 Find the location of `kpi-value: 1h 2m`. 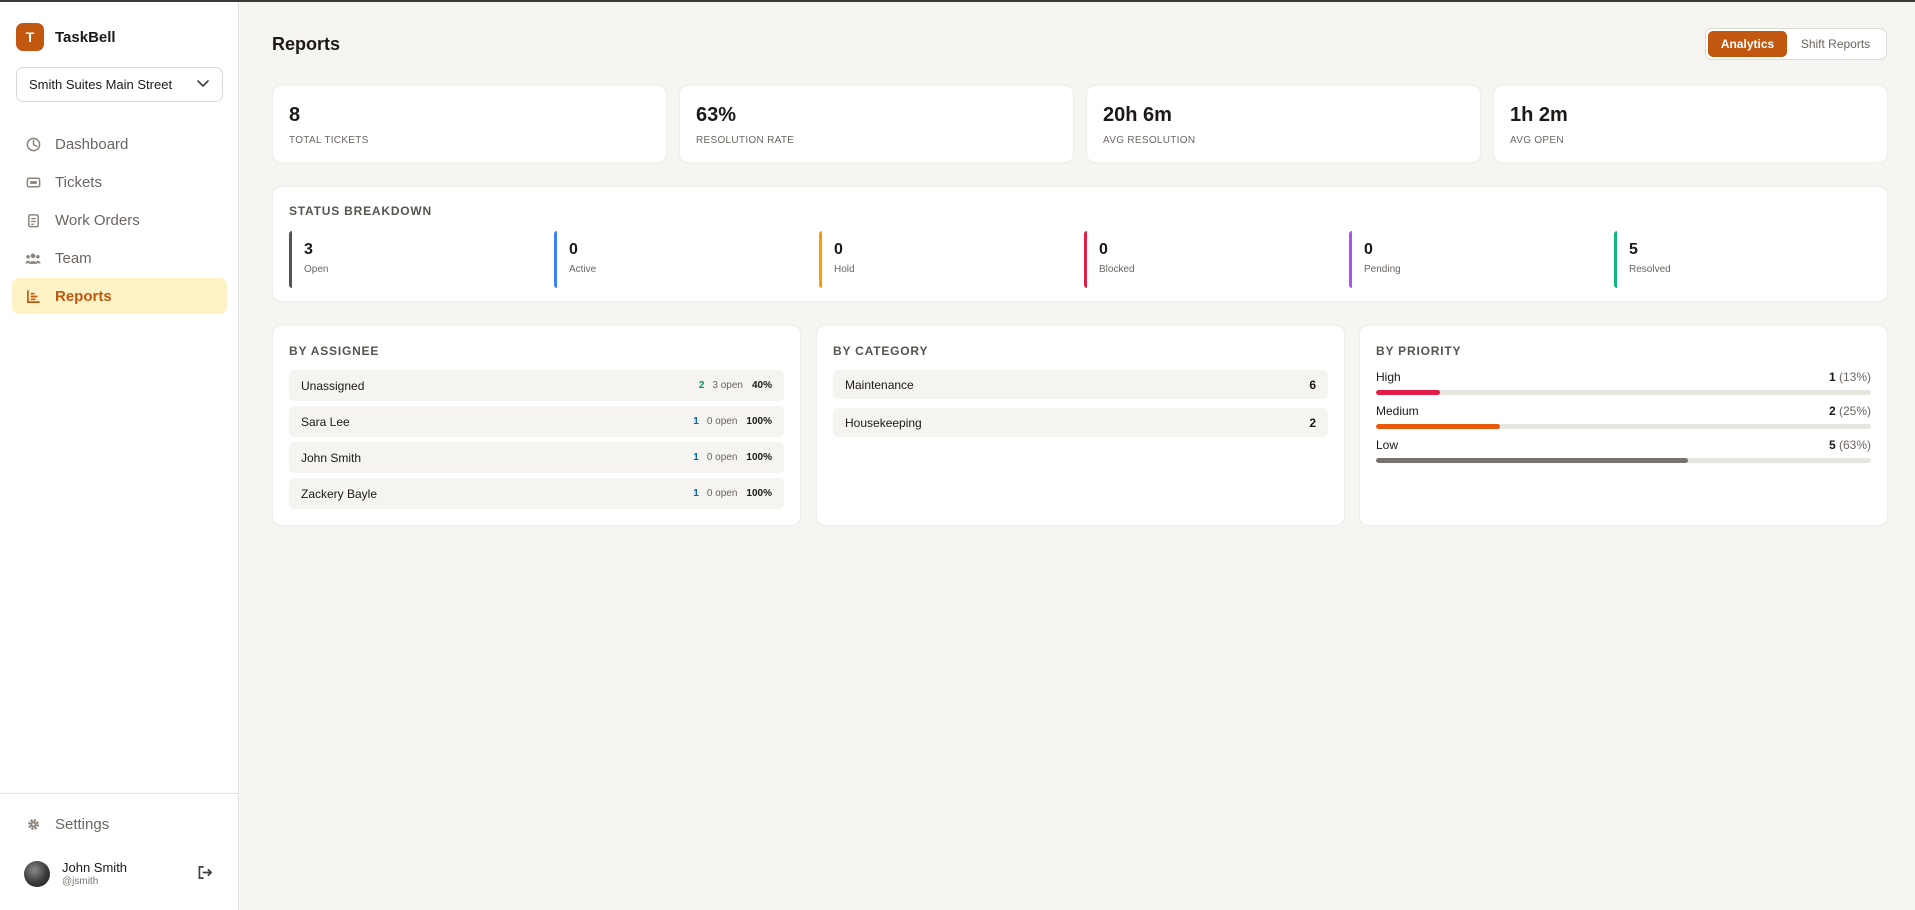

kpi-value: 1h 2m is located at coordinates (1539, 115).